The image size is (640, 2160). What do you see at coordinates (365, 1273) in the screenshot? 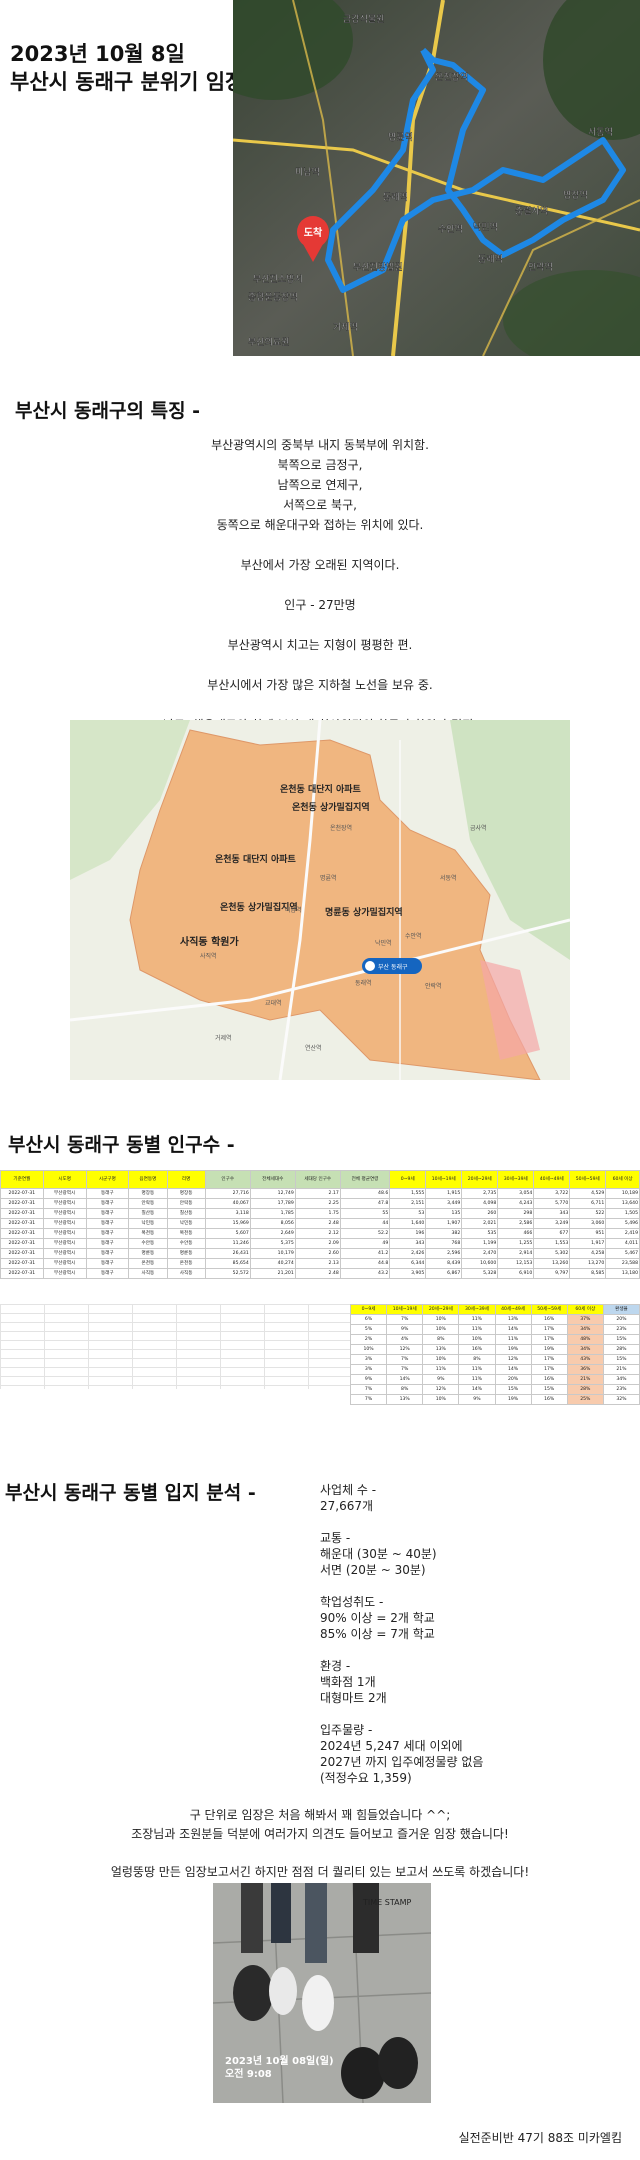
I see `table-cell: 43.2` at bounding box center [365, 1273].